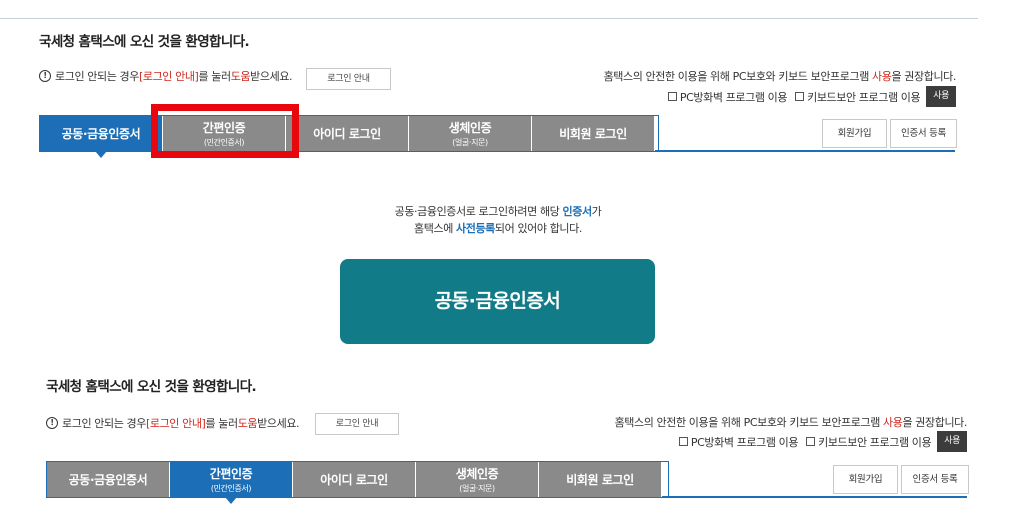 The width and height of the screenshot is (1023, 527). I want to click on keyboard-security-checkbox, so click(800, 96).